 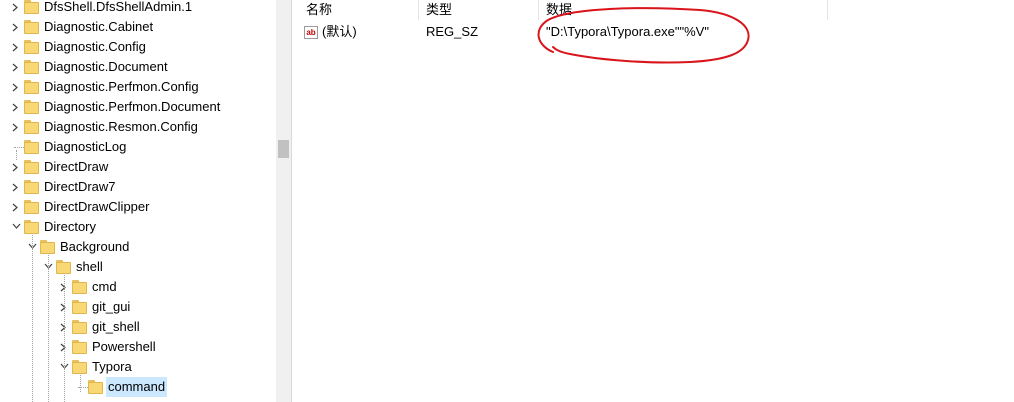 What do you see at coordinates (76, 166) in the screenshot?
I see `tree-item-label: DirectDraw` at bounding box center [76, 166].